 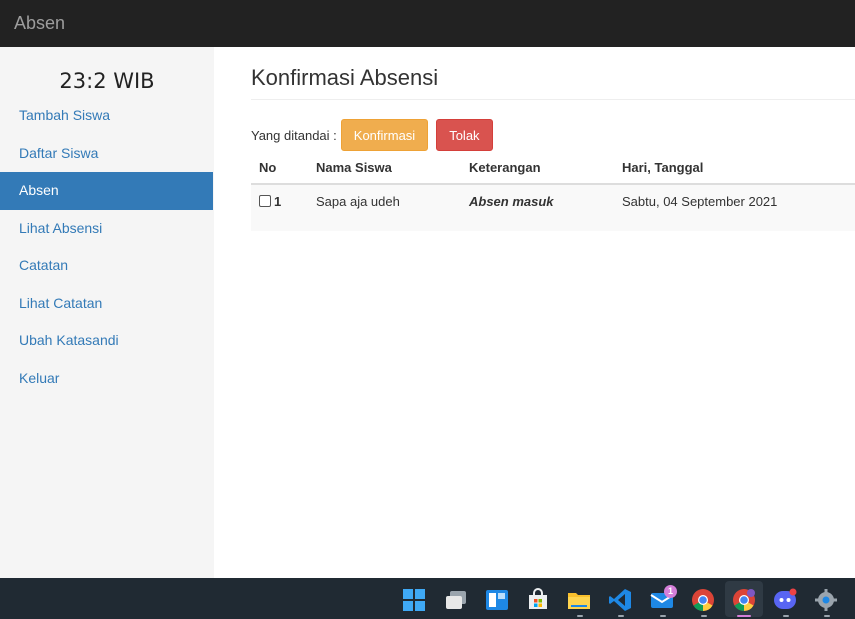 I want to click on title-divider, so click(x=553, y=99).